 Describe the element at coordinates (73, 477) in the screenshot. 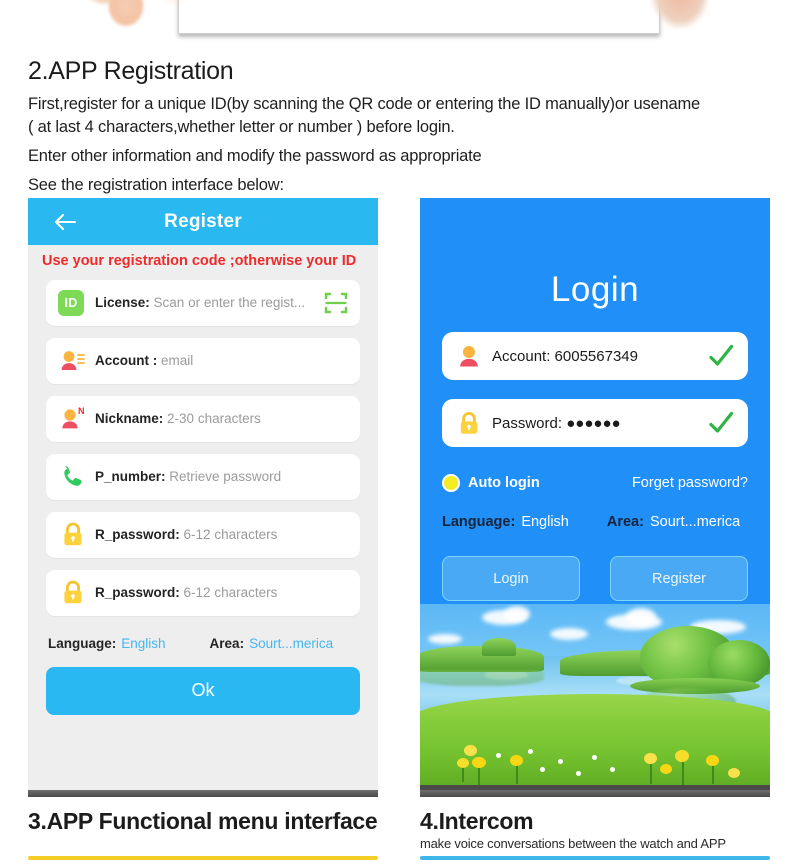

I see `phone-icon` at that location.